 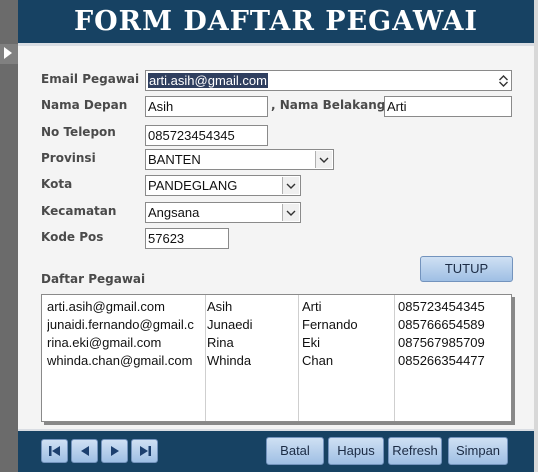 I want to click on first-name-field: Asih, so click(x=206, y=106).